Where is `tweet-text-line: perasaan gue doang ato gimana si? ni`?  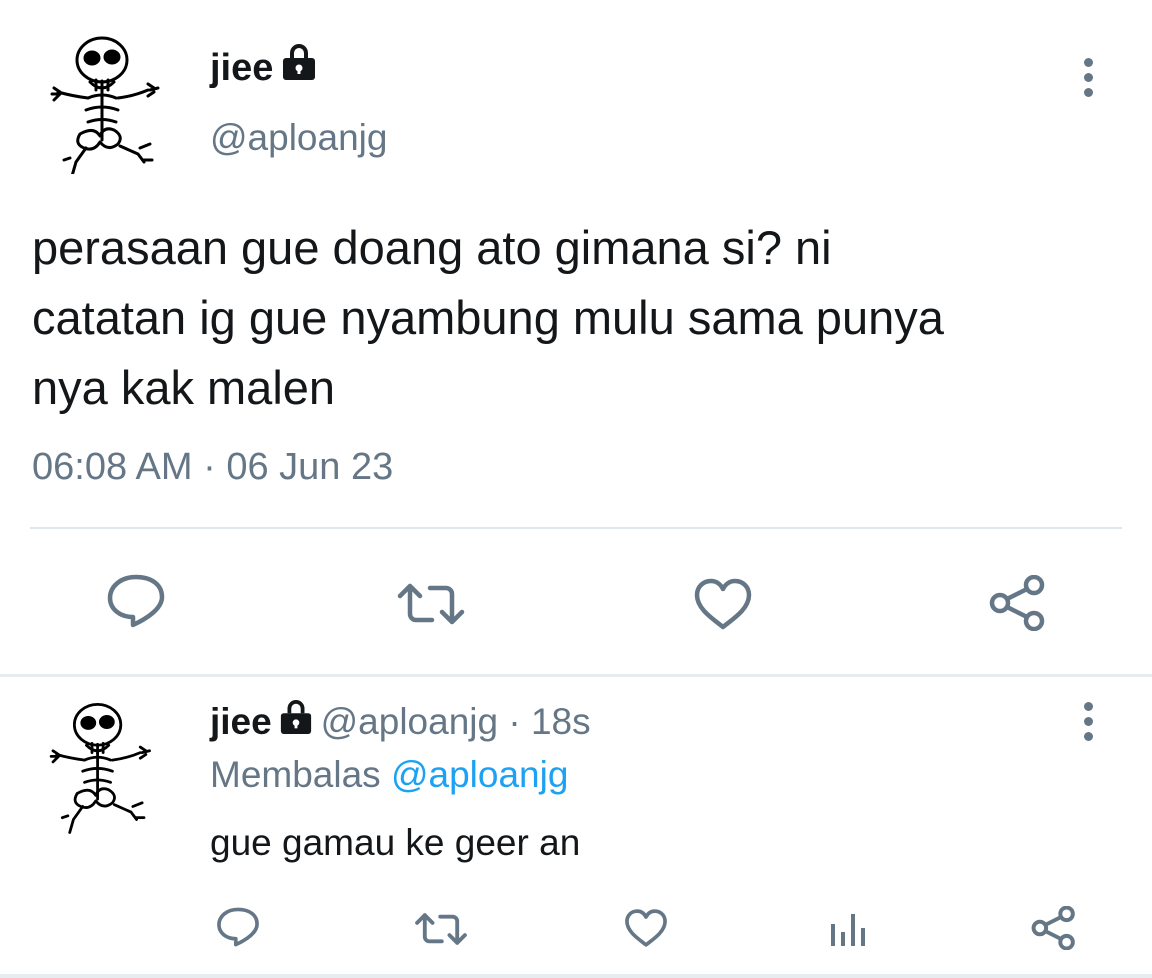
tweet-text-line: perasaan gue doang ato gimana si? ni is located at coordinates (432, 247).